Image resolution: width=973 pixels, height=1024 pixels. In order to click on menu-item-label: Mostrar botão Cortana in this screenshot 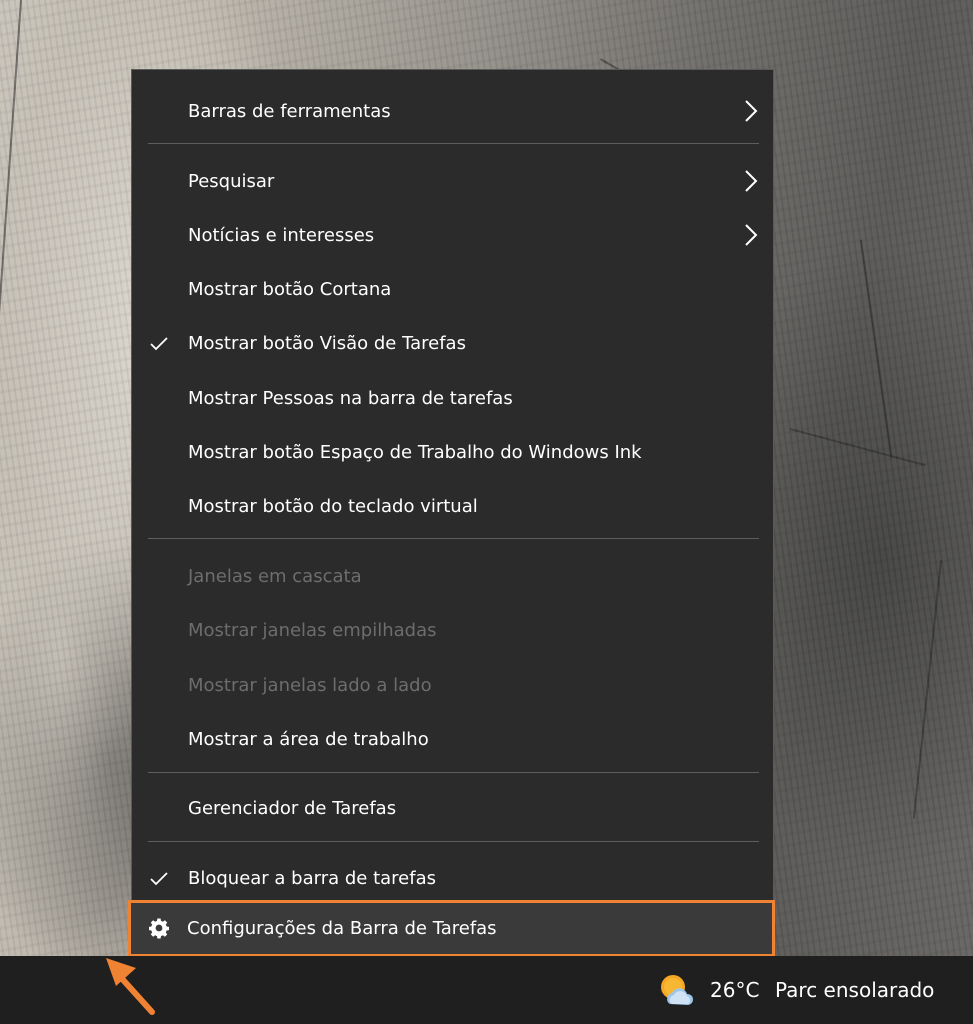, I will do `click(290, 289)`.